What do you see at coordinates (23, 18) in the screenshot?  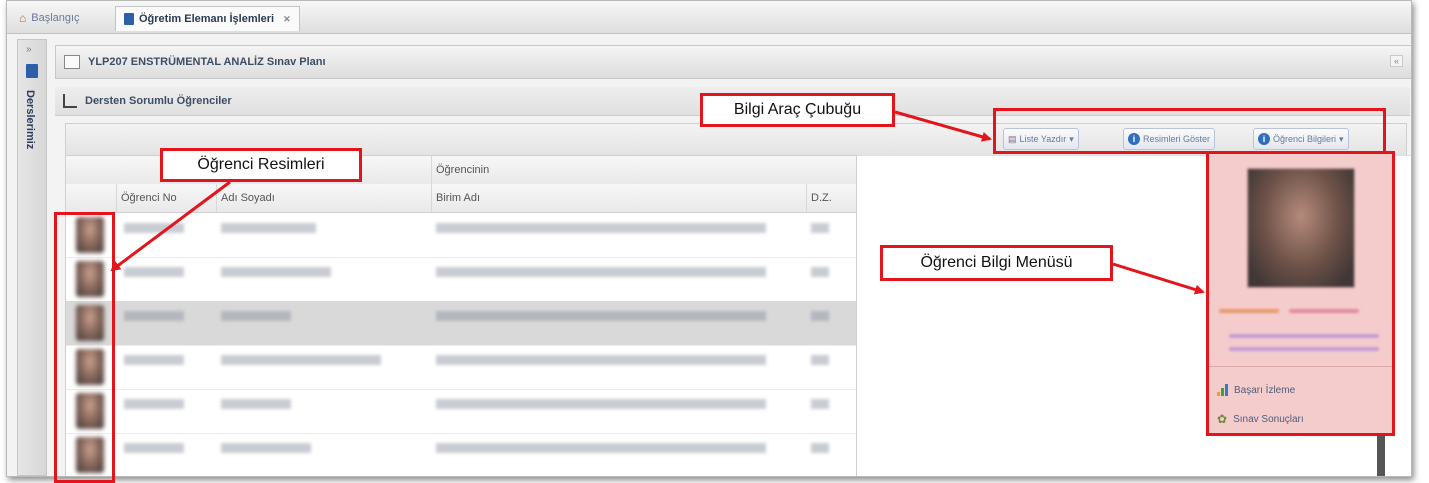 I see `home-icon: ⌂` at bounding box center [23, 18].